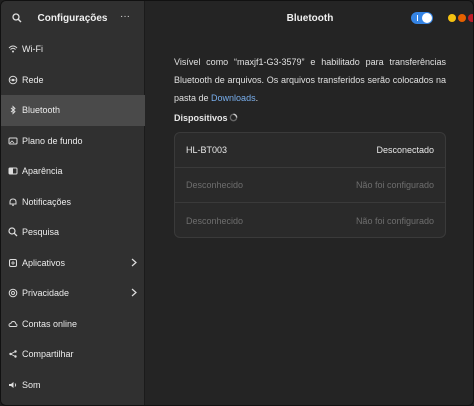 This screenshot has height=406, width=474. Describe the element at coordinates (41, 232) in the screenshot. I see `sidebar-item-label: Pesquisa` at that location.